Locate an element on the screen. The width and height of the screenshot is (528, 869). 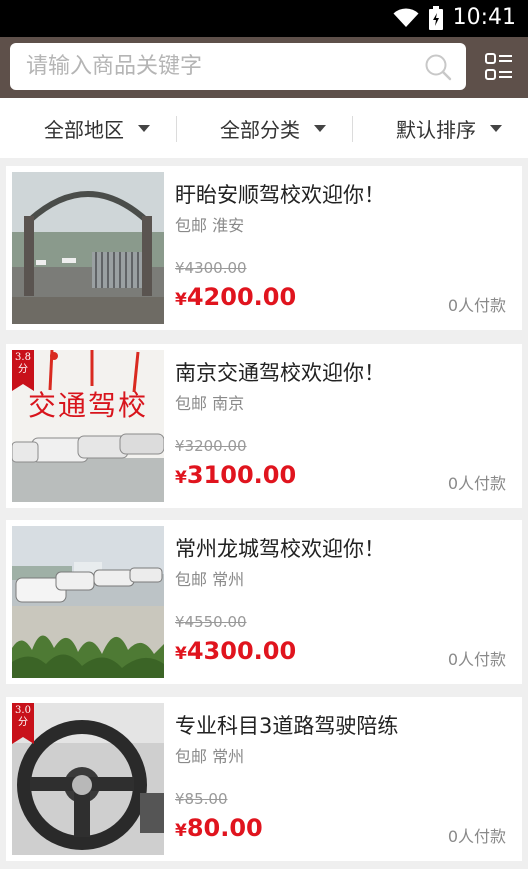
rating-badge: 3.8 分 is located at coordinates (23, 370).